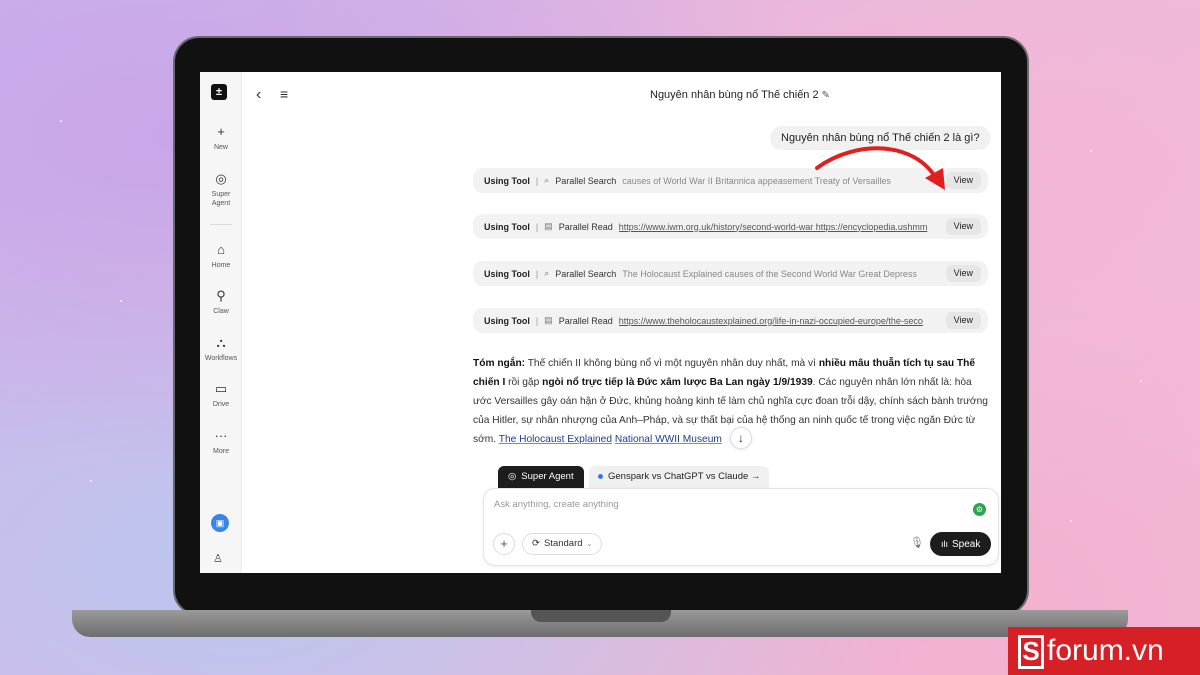 Image resolution: width=1200 pixels, height=675 pixels. What do you see at coordinates (221, 199) in the screenshot?
I see `sidebar-item-label: Super Agent` at bounding box center [221, 199].